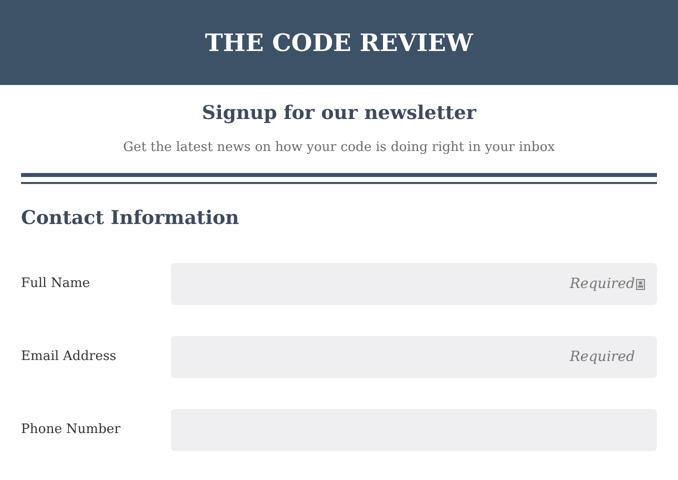 This screenshot has height=480, width=678. What do you see at coordinates (640, 284) in the screenshot?
I see `contact-card-icon` at bounding box center [640, 284].